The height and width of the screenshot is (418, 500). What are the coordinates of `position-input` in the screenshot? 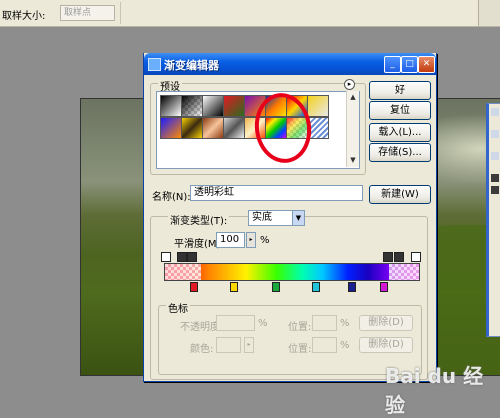 It's located at (324, 323).